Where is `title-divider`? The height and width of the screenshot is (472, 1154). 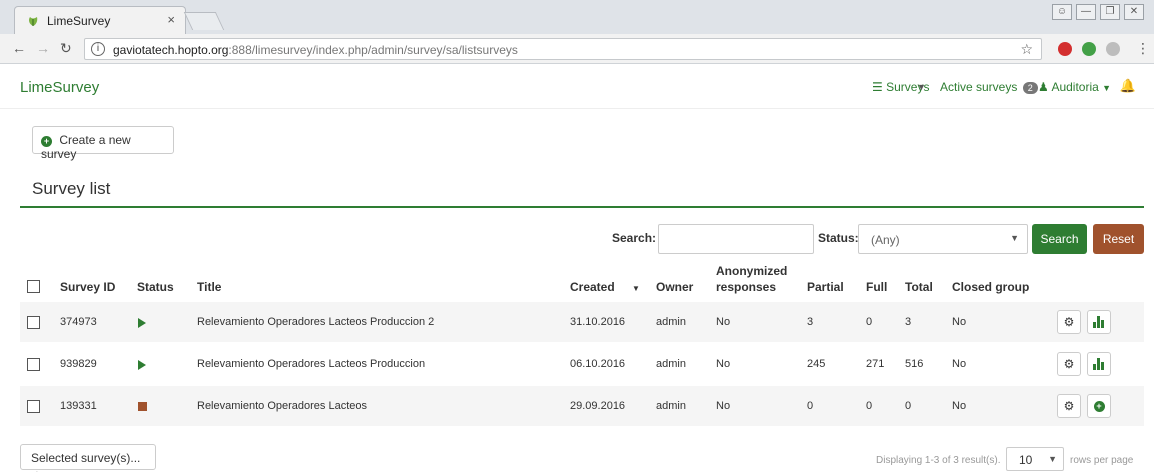
title-divider is located at coordinates (582, 207).